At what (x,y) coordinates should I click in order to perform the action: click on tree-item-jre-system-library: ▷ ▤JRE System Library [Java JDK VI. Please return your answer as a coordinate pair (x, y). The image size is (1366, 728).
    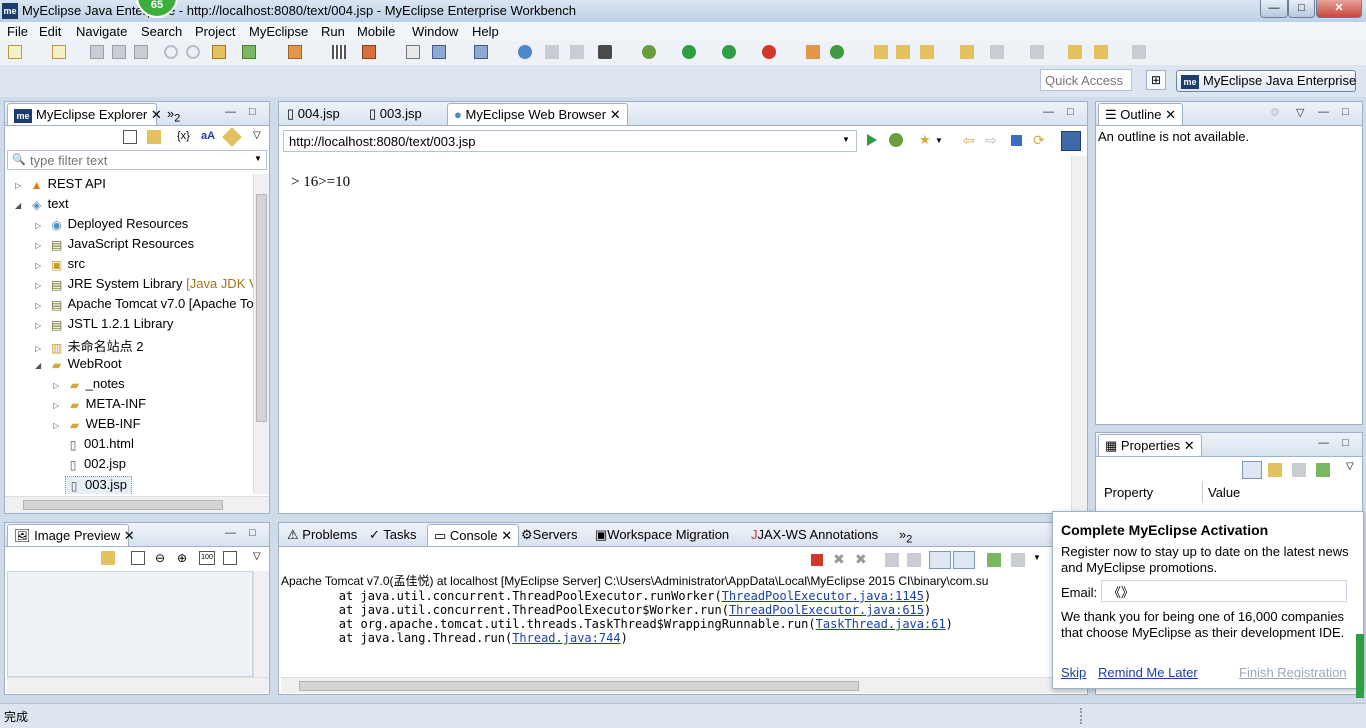
    Looking at the image, I should click on (144, 286).